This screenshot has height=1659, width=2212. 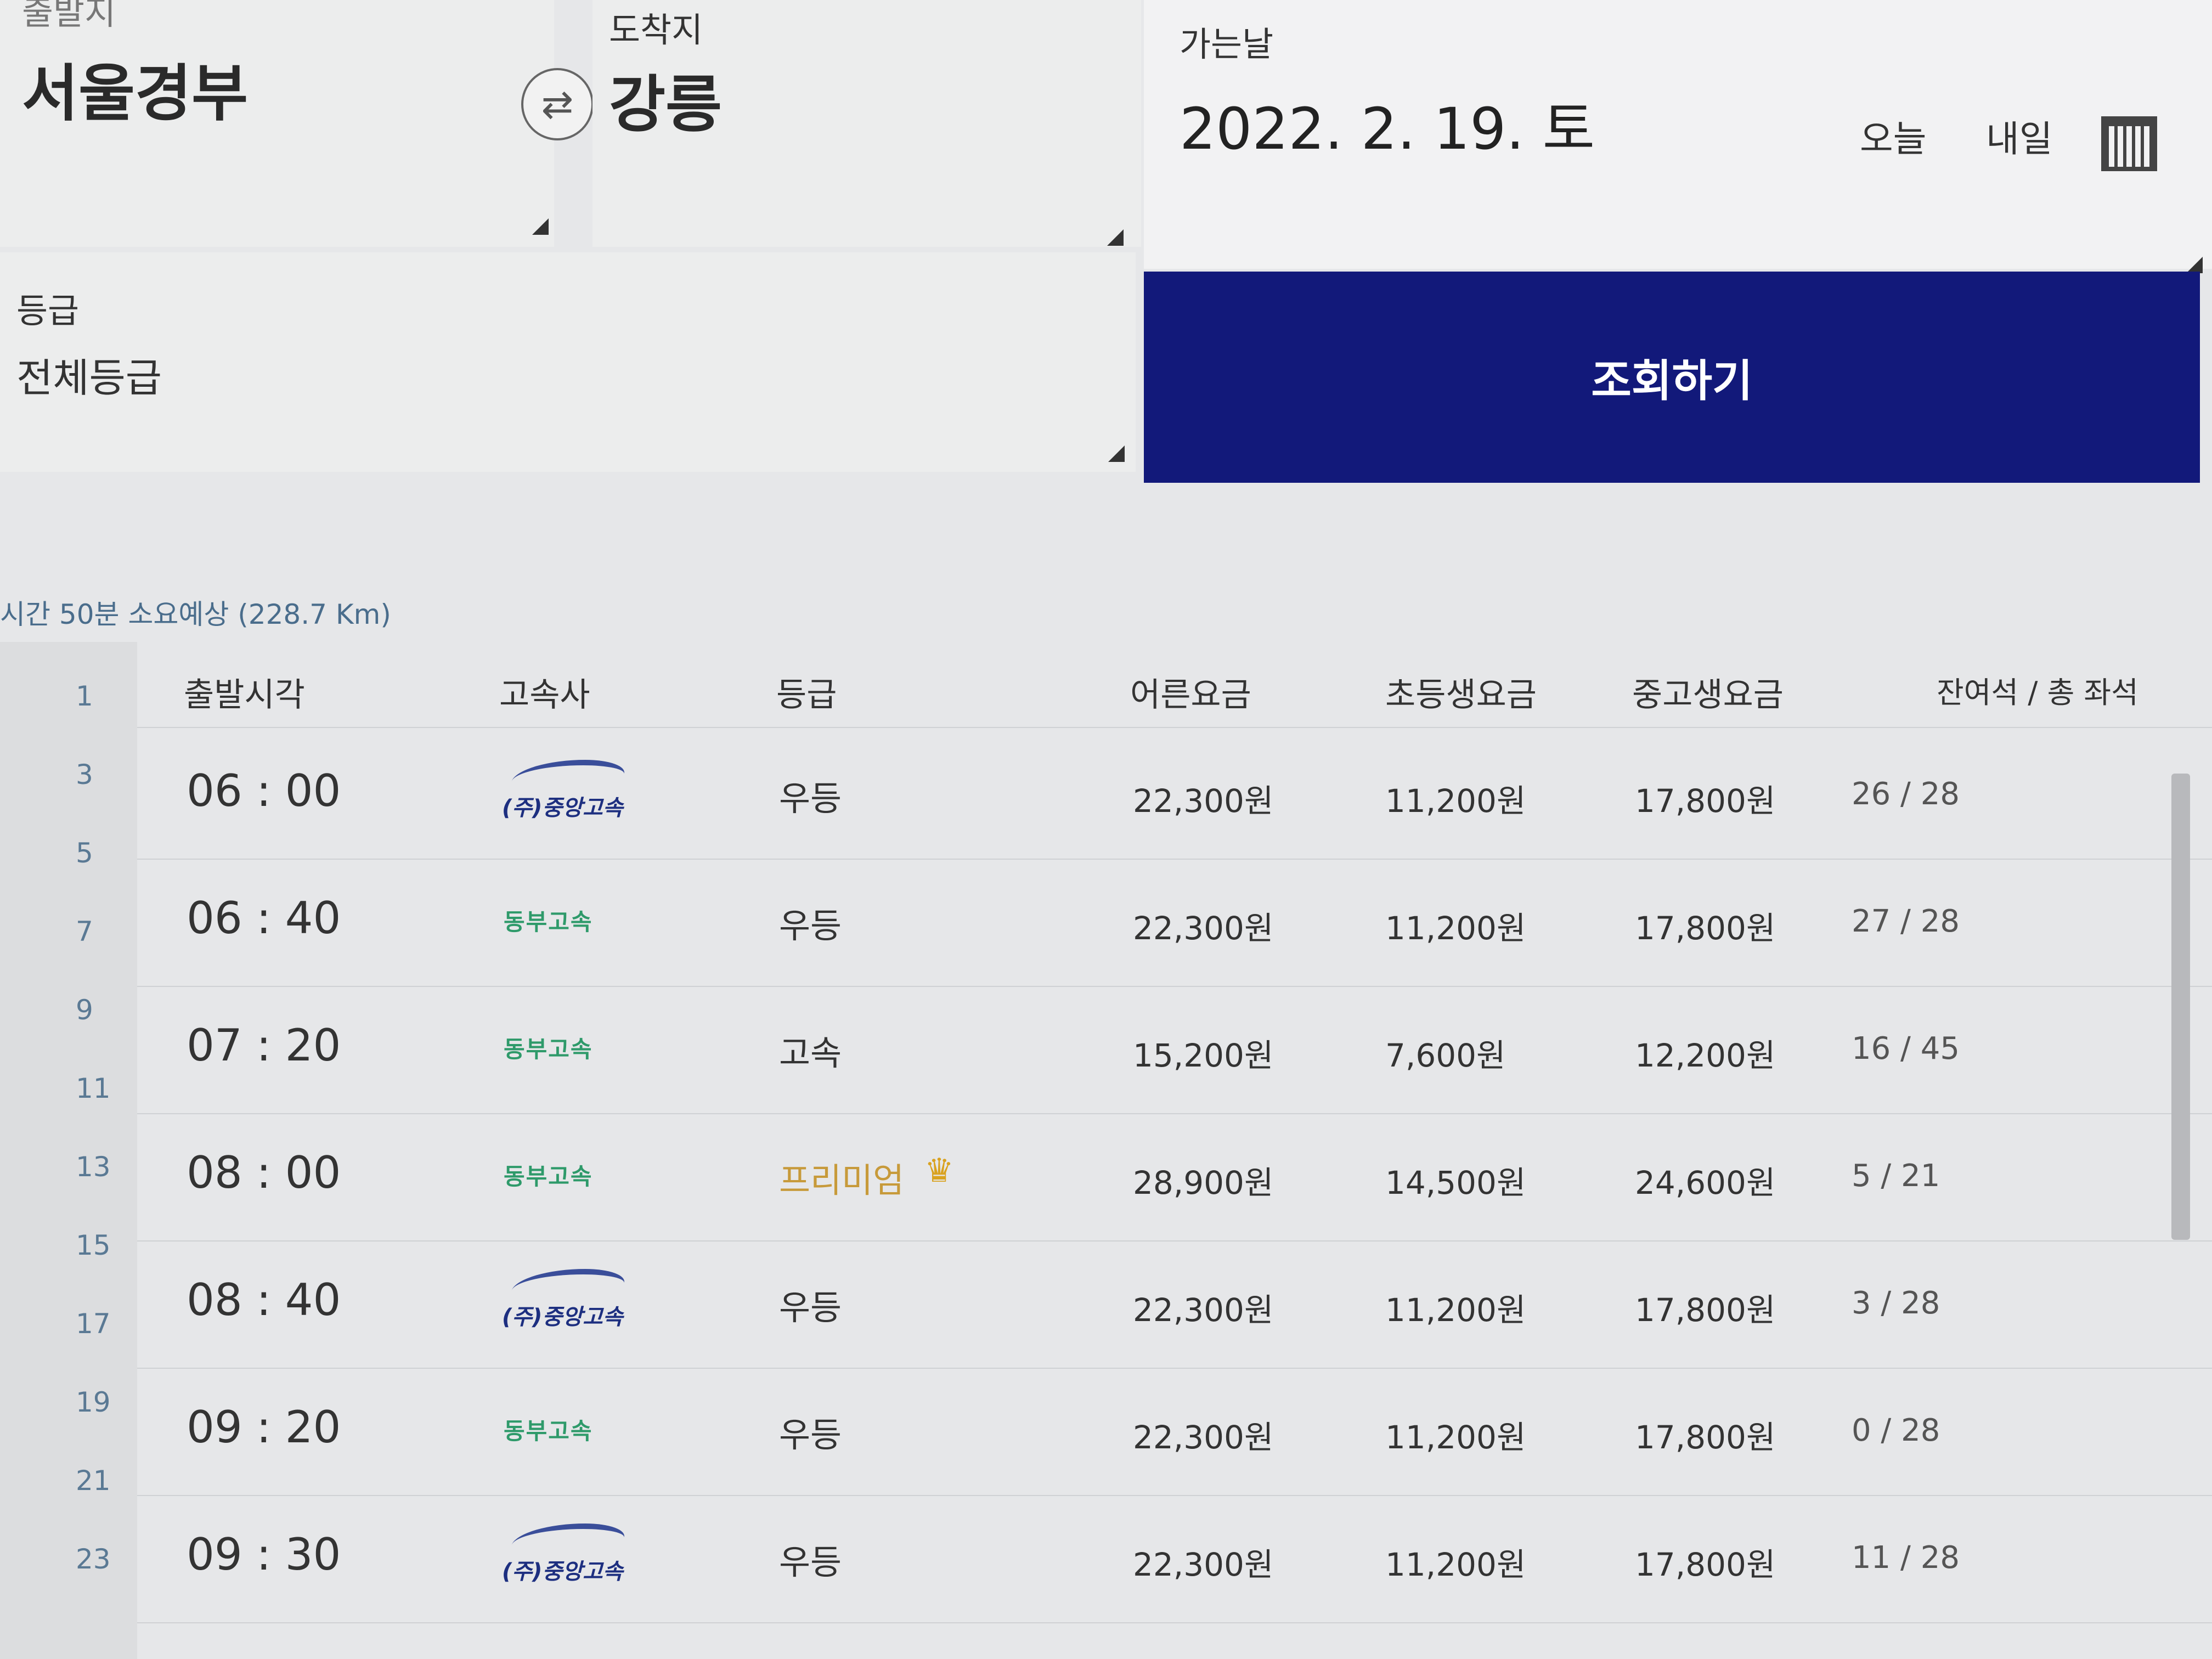 What do you see at coordinates (1906, 794) in the screenshot?
I see `seat-availability: 26 / 28` at bounding box center [1906, 794].